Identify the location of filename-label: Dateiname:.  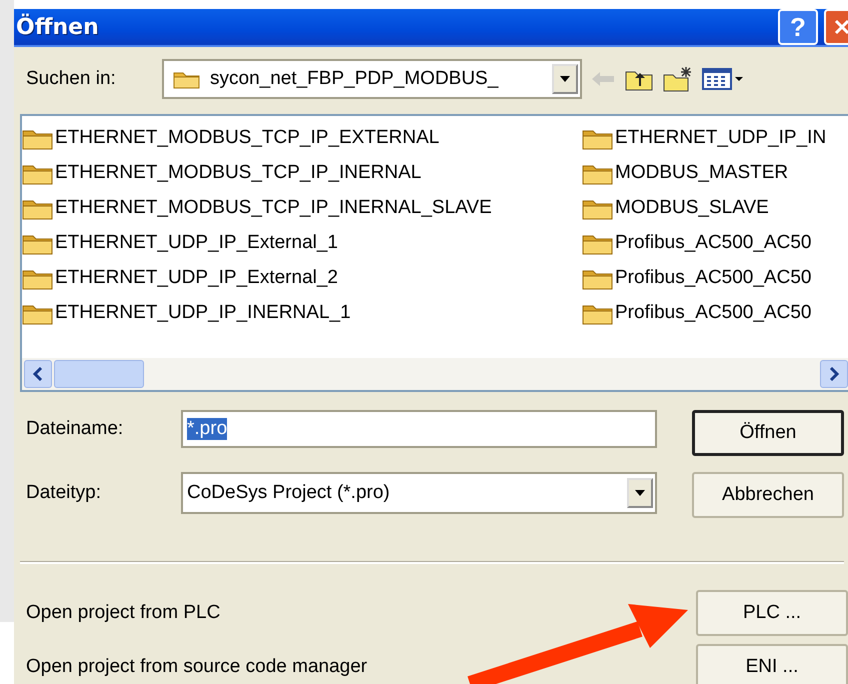
(74, 429).